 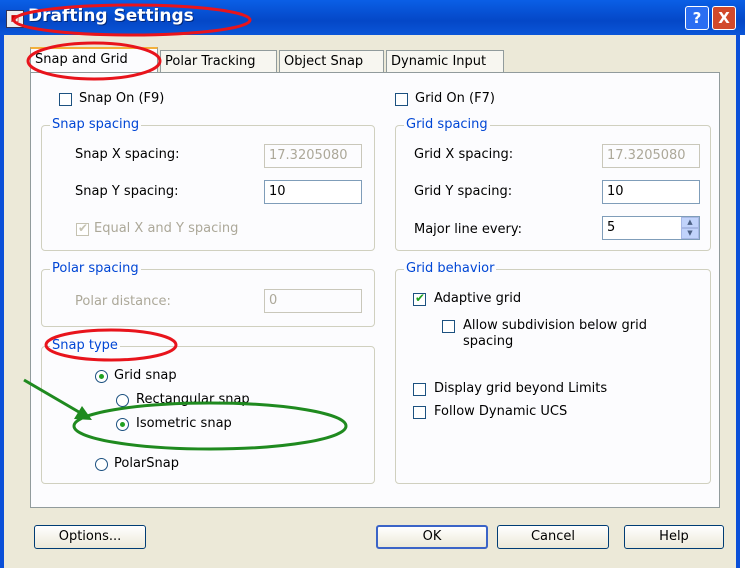 What do you see at coordinates (193, 399) in the screenshot?
I see `rectangular-snap-label: Rectangular snap` at bounding box center [193, 399].